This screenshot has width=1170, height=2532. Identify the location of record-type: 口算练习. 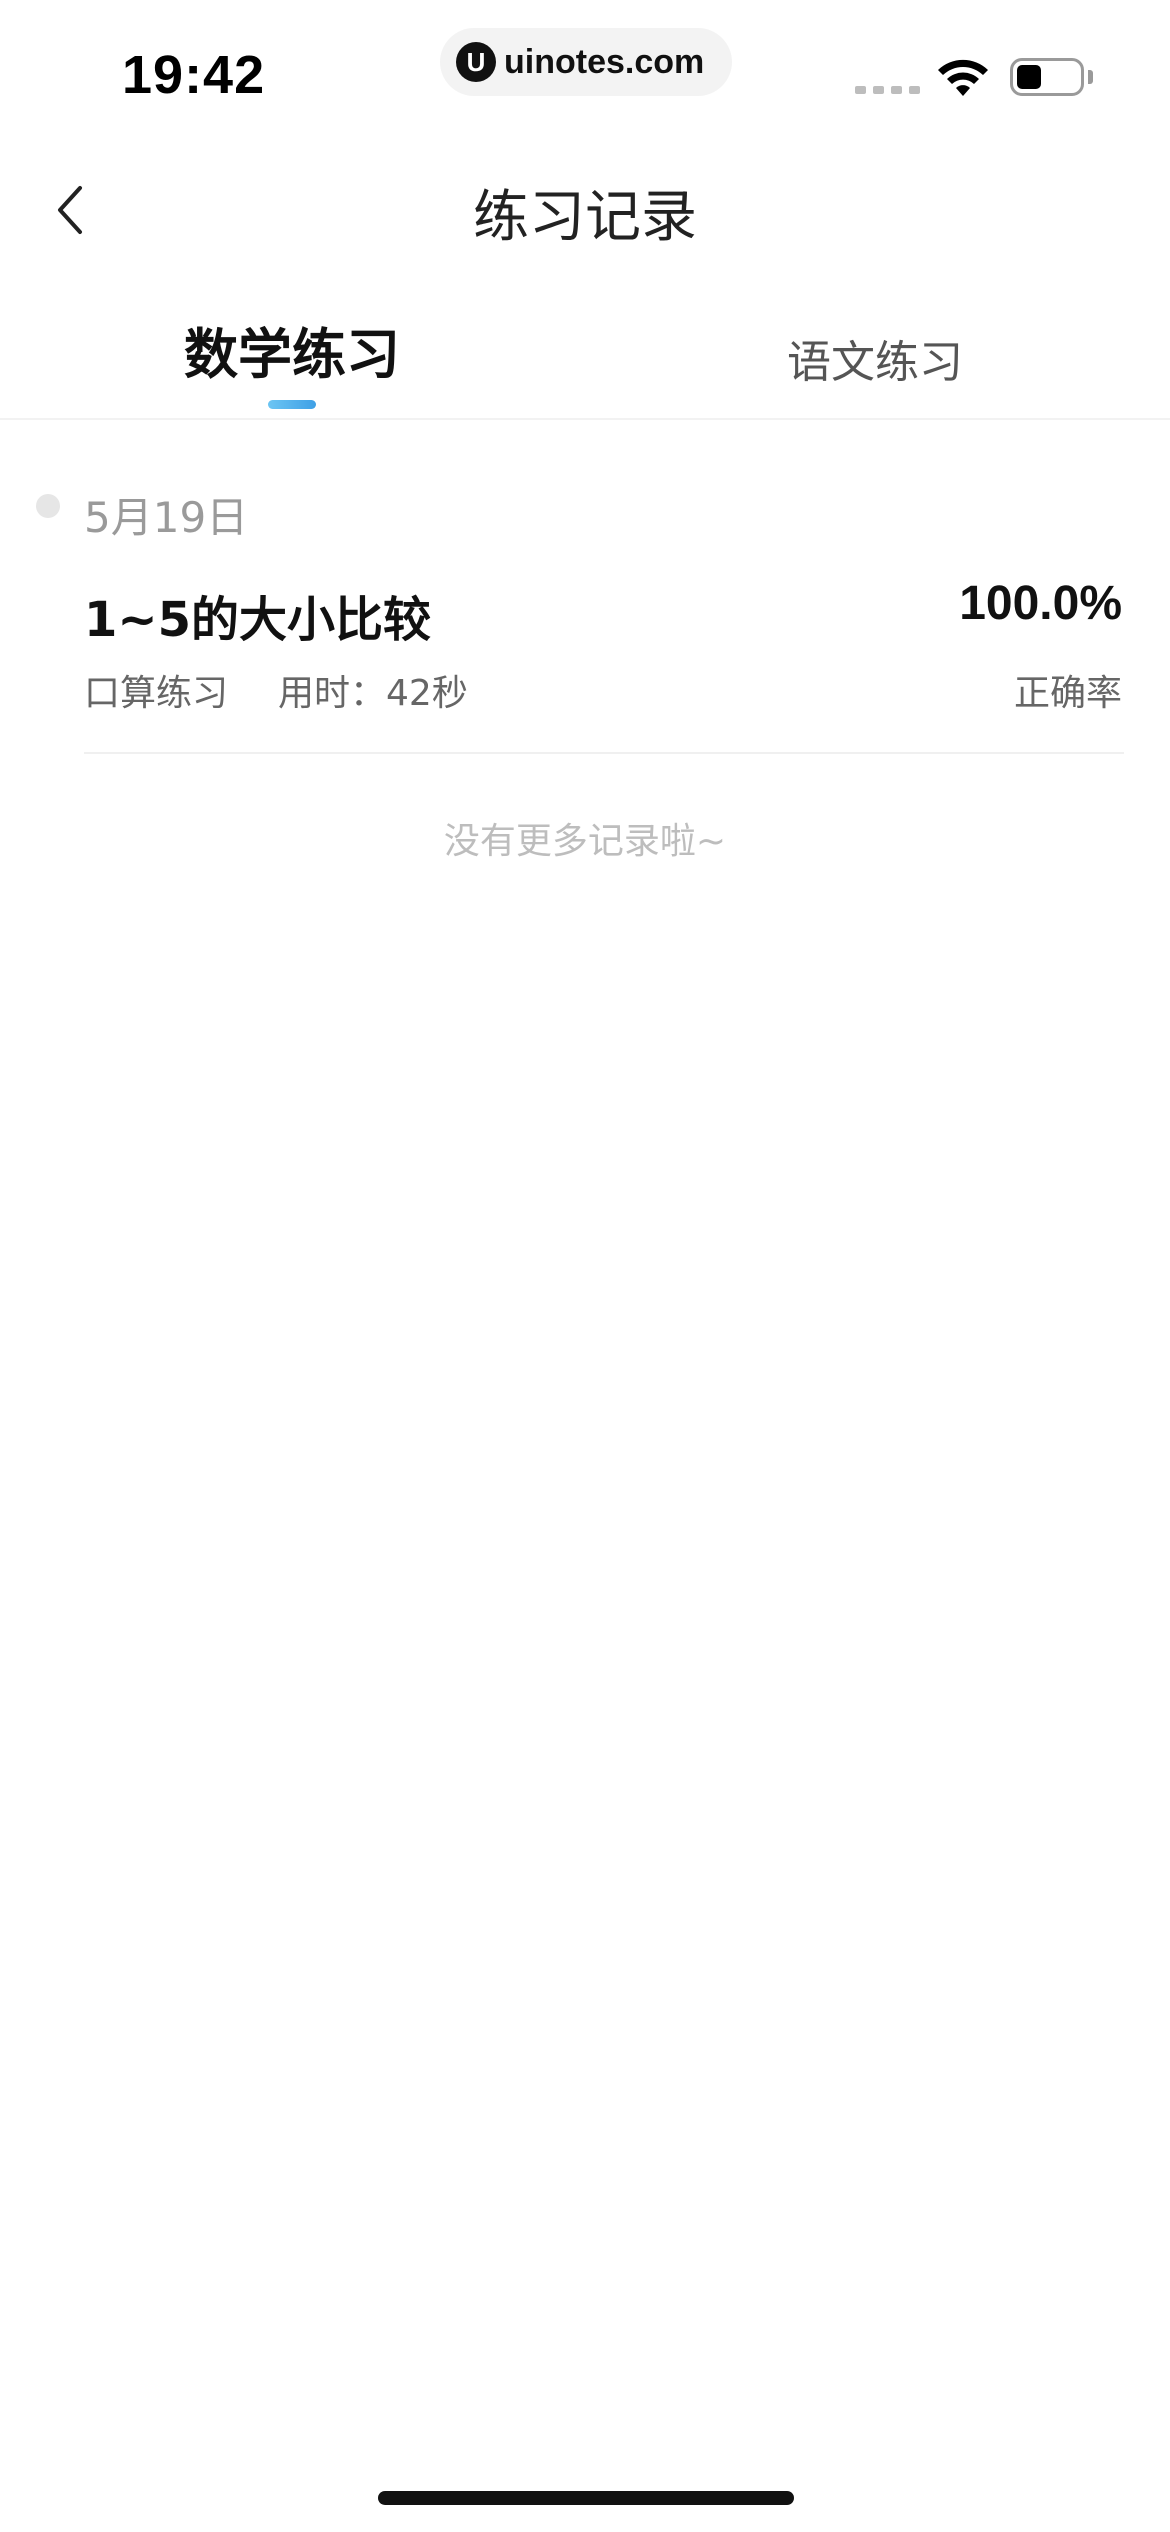
(156, 693).